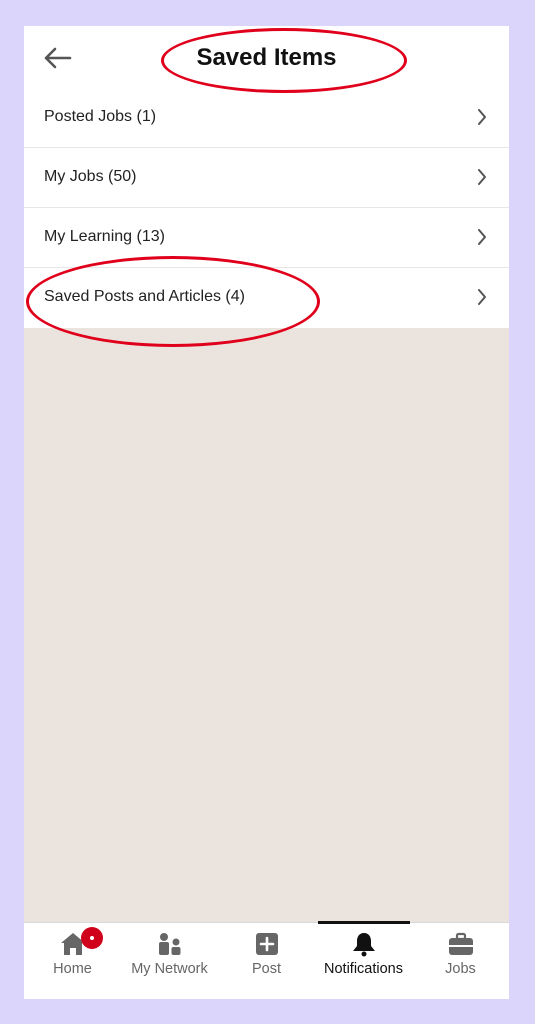 The image size is (535, 1024). What do you see at coordinates (100, 116) in the screenshot?
I see `list-item-label: Posted Jobs (1)` at bounding box center [100, 116].